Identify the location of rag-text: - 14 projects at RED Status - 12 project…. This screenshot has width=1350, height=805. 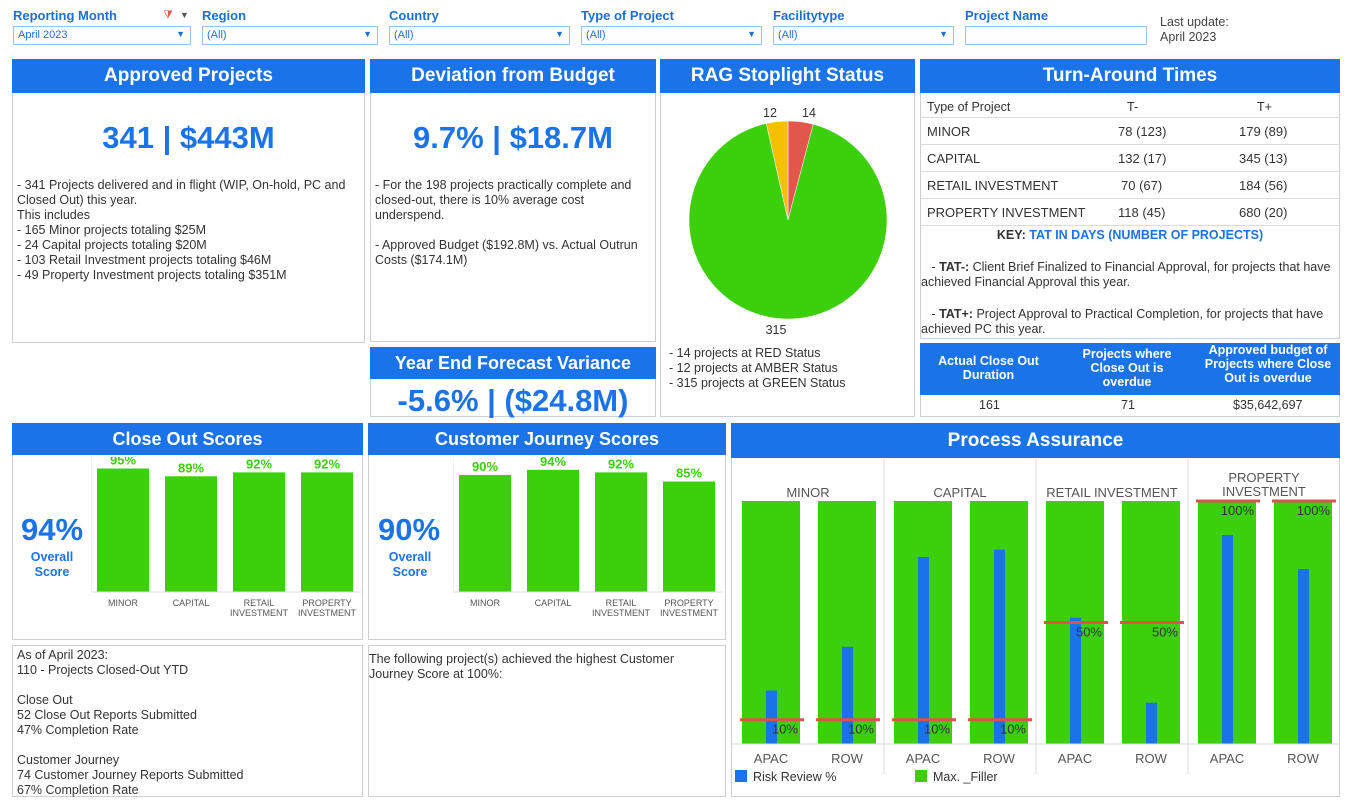
(757, 368).